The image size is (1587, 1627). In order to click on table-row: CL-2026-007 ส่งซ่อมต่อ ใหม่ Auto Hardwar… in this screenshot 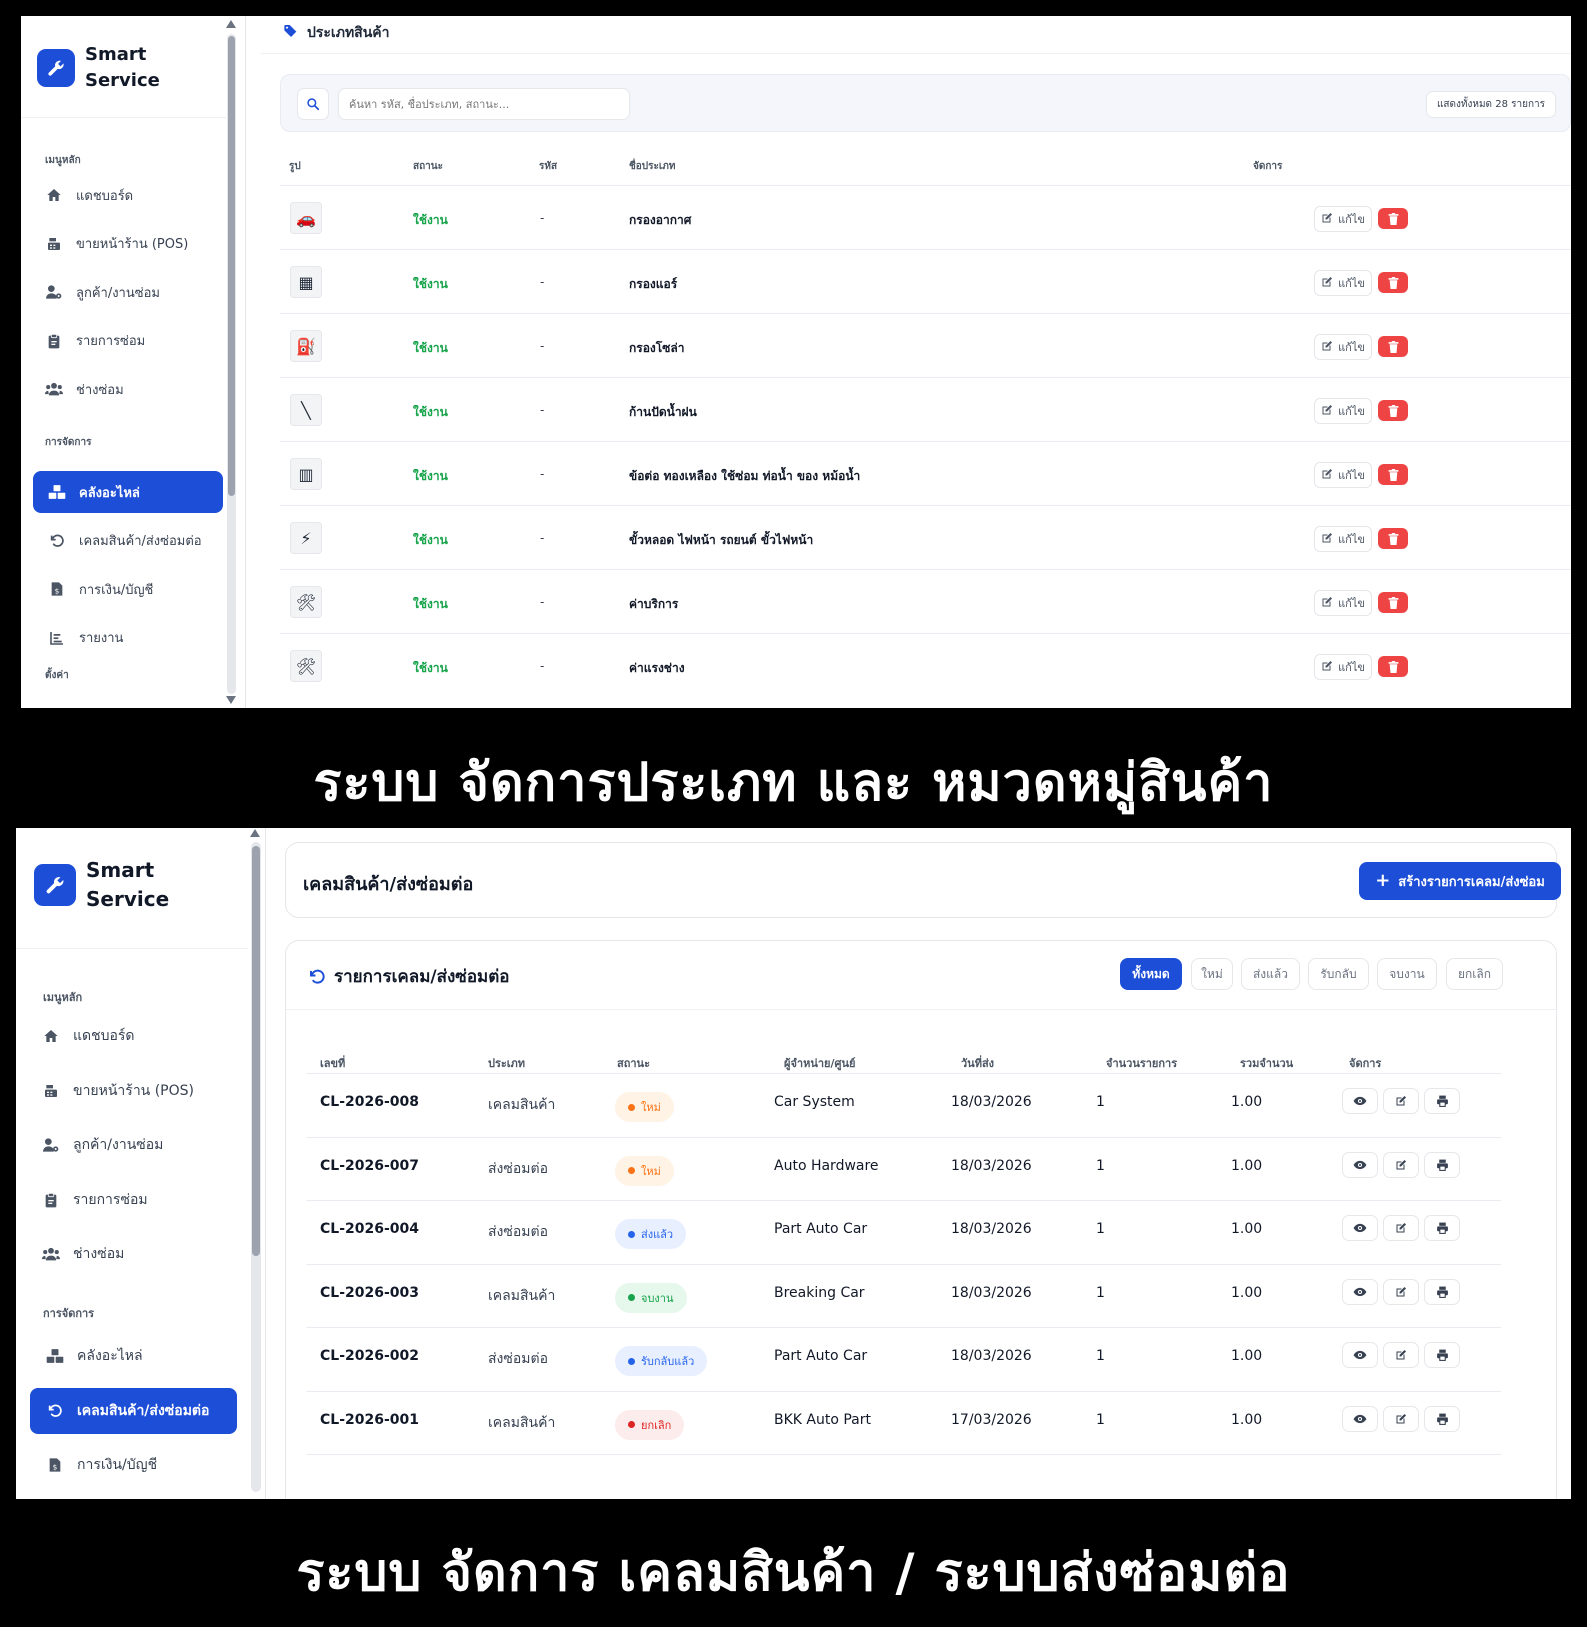, I will do `click(903, 1167)`.